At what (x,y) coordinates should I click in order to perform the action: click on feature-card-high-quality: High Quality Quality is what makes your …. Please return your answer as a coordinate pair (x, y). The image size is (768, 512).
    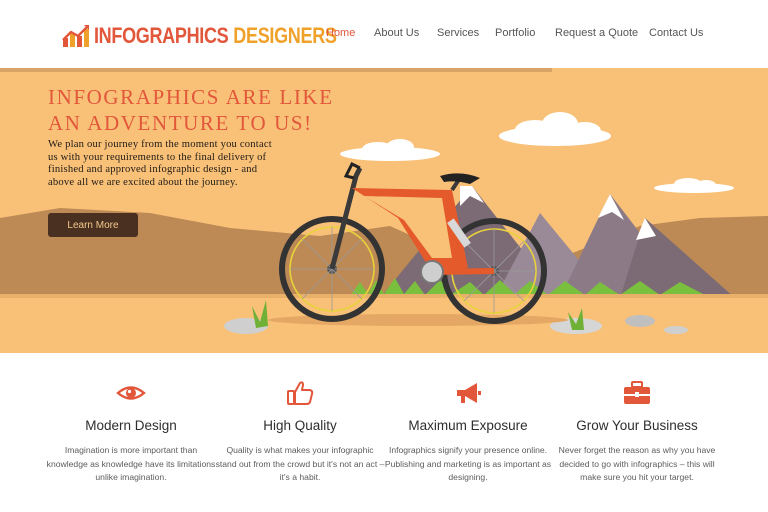
    Looking at the image, I should click on (300, 432).